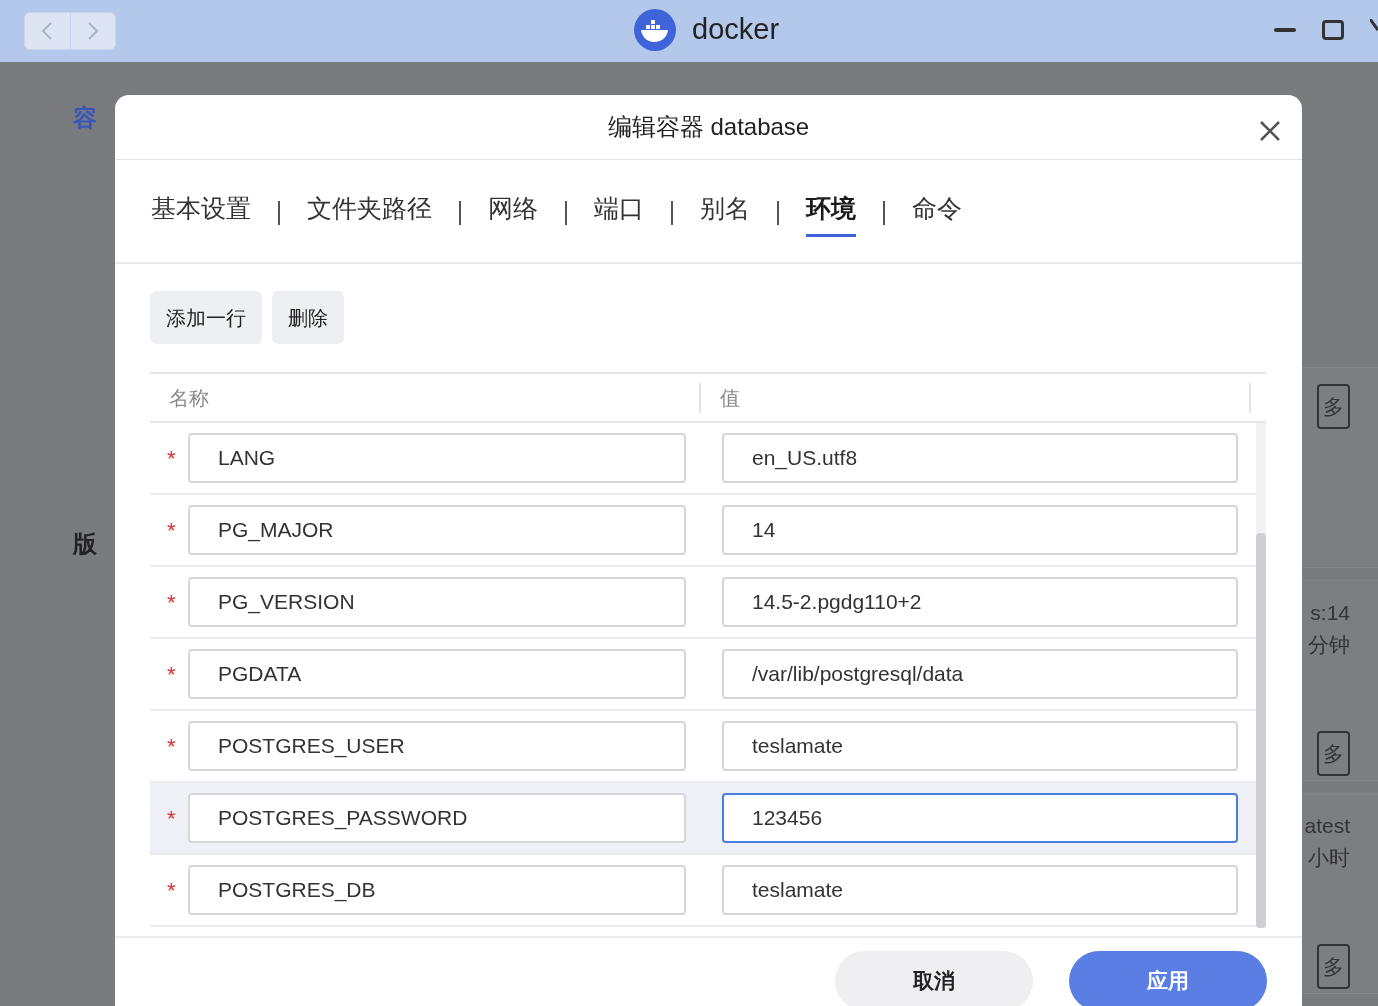 This screenshot has width=1378, height=1006. What do you see at coordinates (513, 213) in the screenshot?
I see `tab: 网络` at bounding box center [513, 213].